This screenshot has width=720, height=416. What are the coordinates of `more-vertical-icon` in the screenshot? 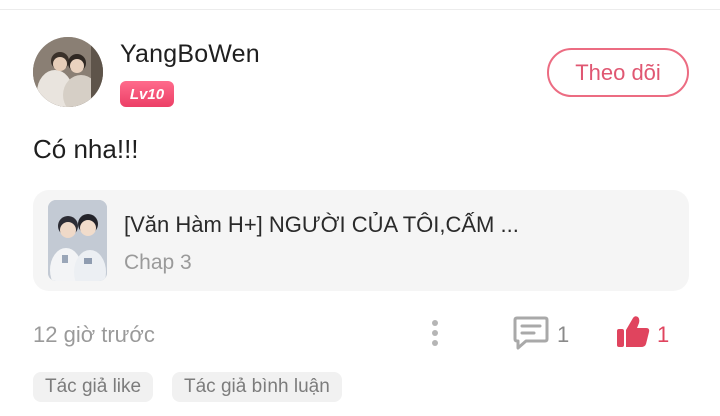 It's located at (435, 333).